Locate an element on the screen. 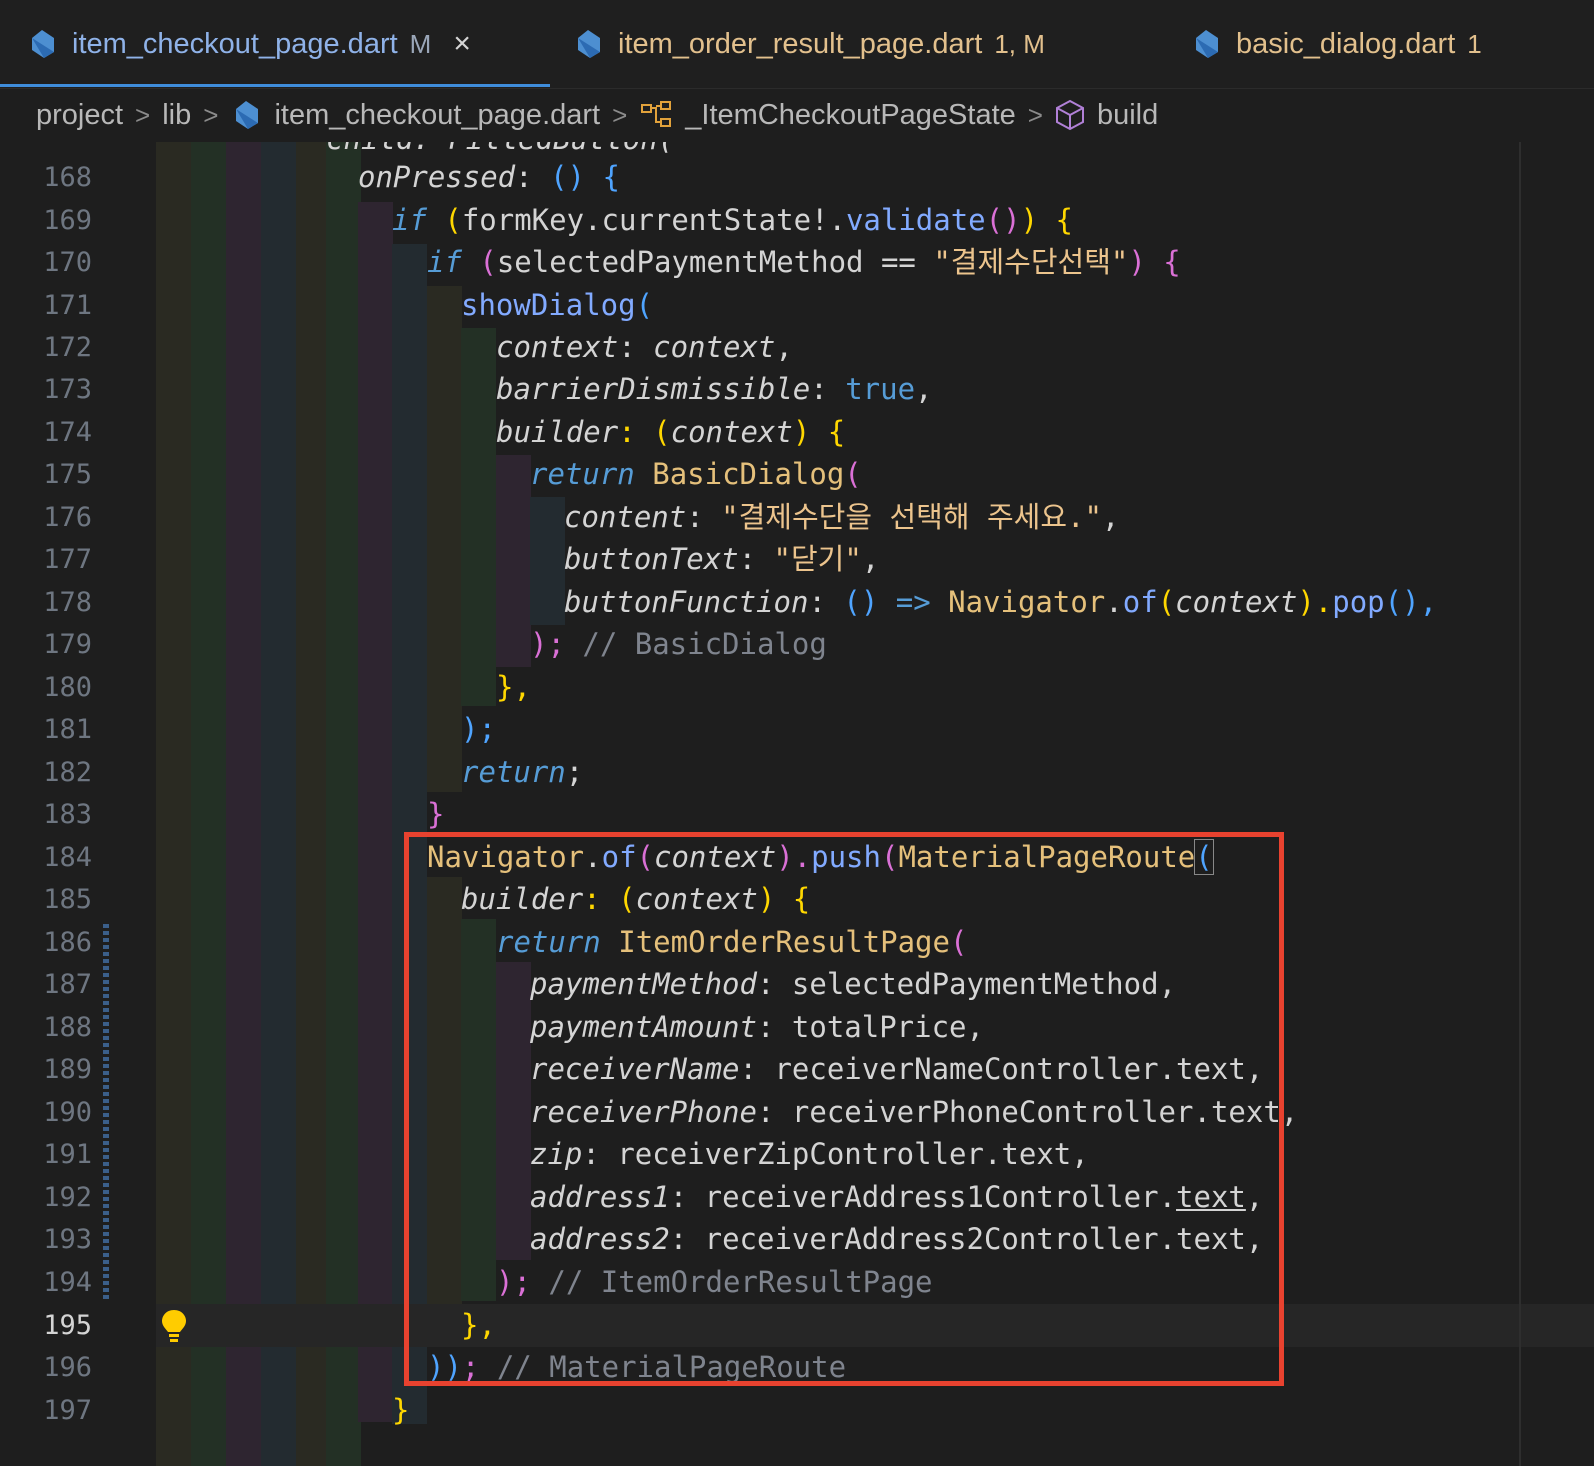  code-line-196: )); // MaterialPageRoute is located at coordinates (637, 1367).